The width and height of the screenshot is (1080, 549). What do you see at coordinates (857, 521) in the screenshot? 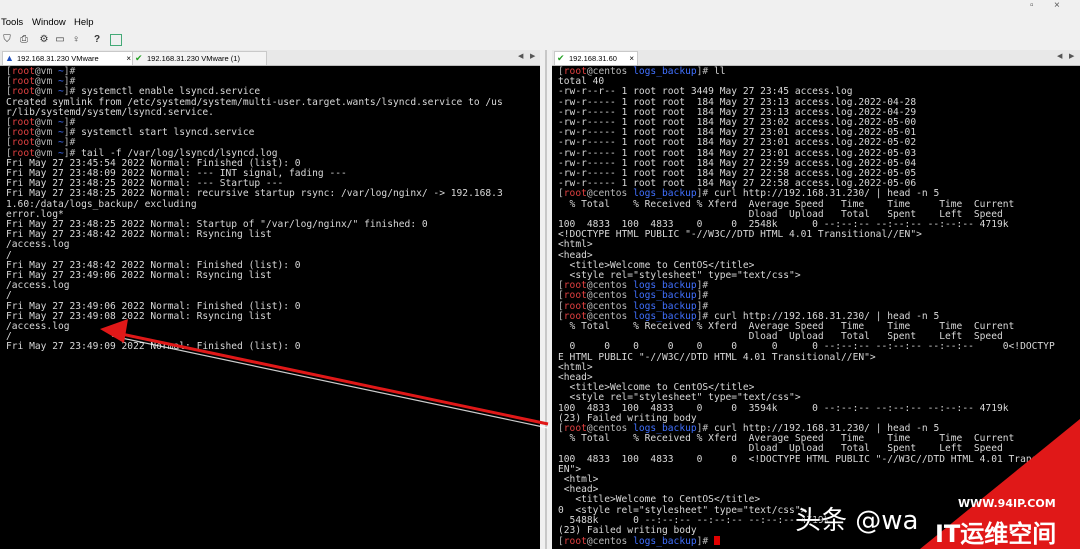
I see `watermark-text: 头条 @wa` at bounding box center [857, 521].